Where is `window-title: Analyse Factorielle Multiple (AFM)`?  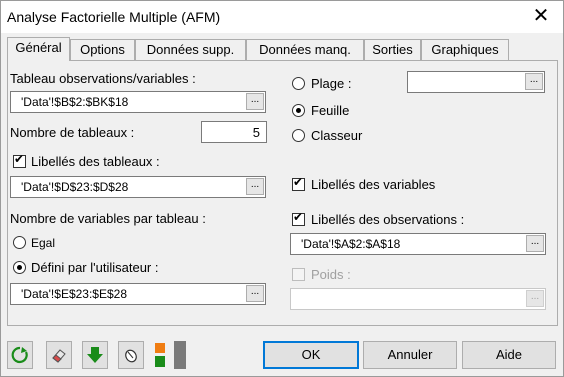 window-title: Analyse Factorielle Multiple (AFM) is located at coordinates (114, 17).